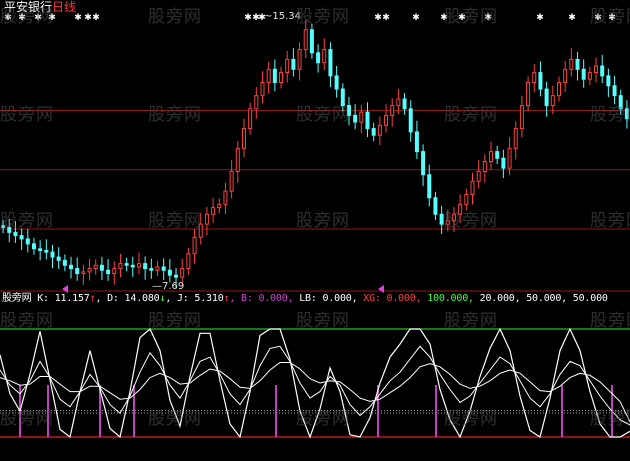  I want to click on star-marker-10: ✱, so click(378, 18).